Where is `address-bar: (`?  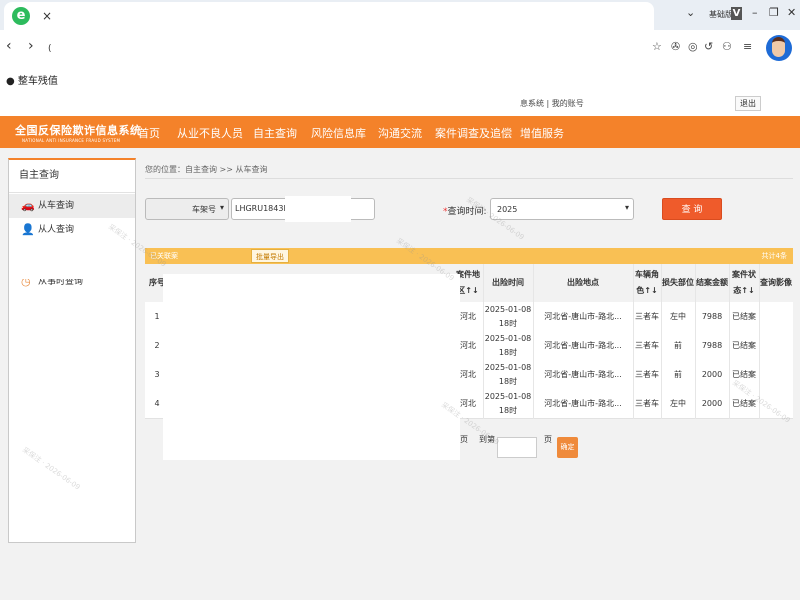
address-bar: ( is located at coordinates (50, 49).